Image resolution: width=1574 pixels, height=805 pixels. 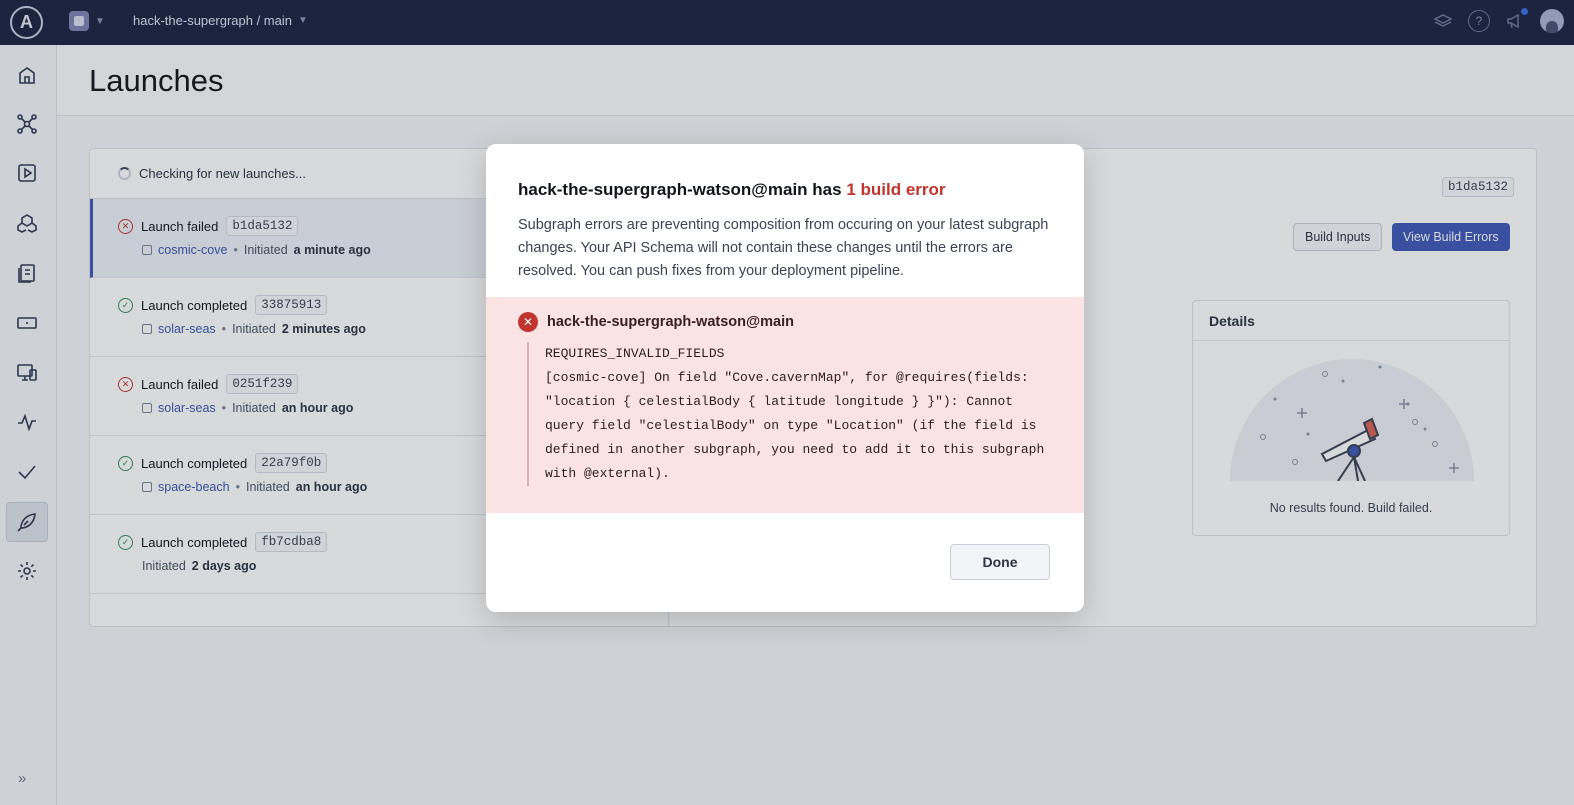 I want to click on error-heading: ✕ hack-the-supergraph-watson@main, so click(x=656, y=322).